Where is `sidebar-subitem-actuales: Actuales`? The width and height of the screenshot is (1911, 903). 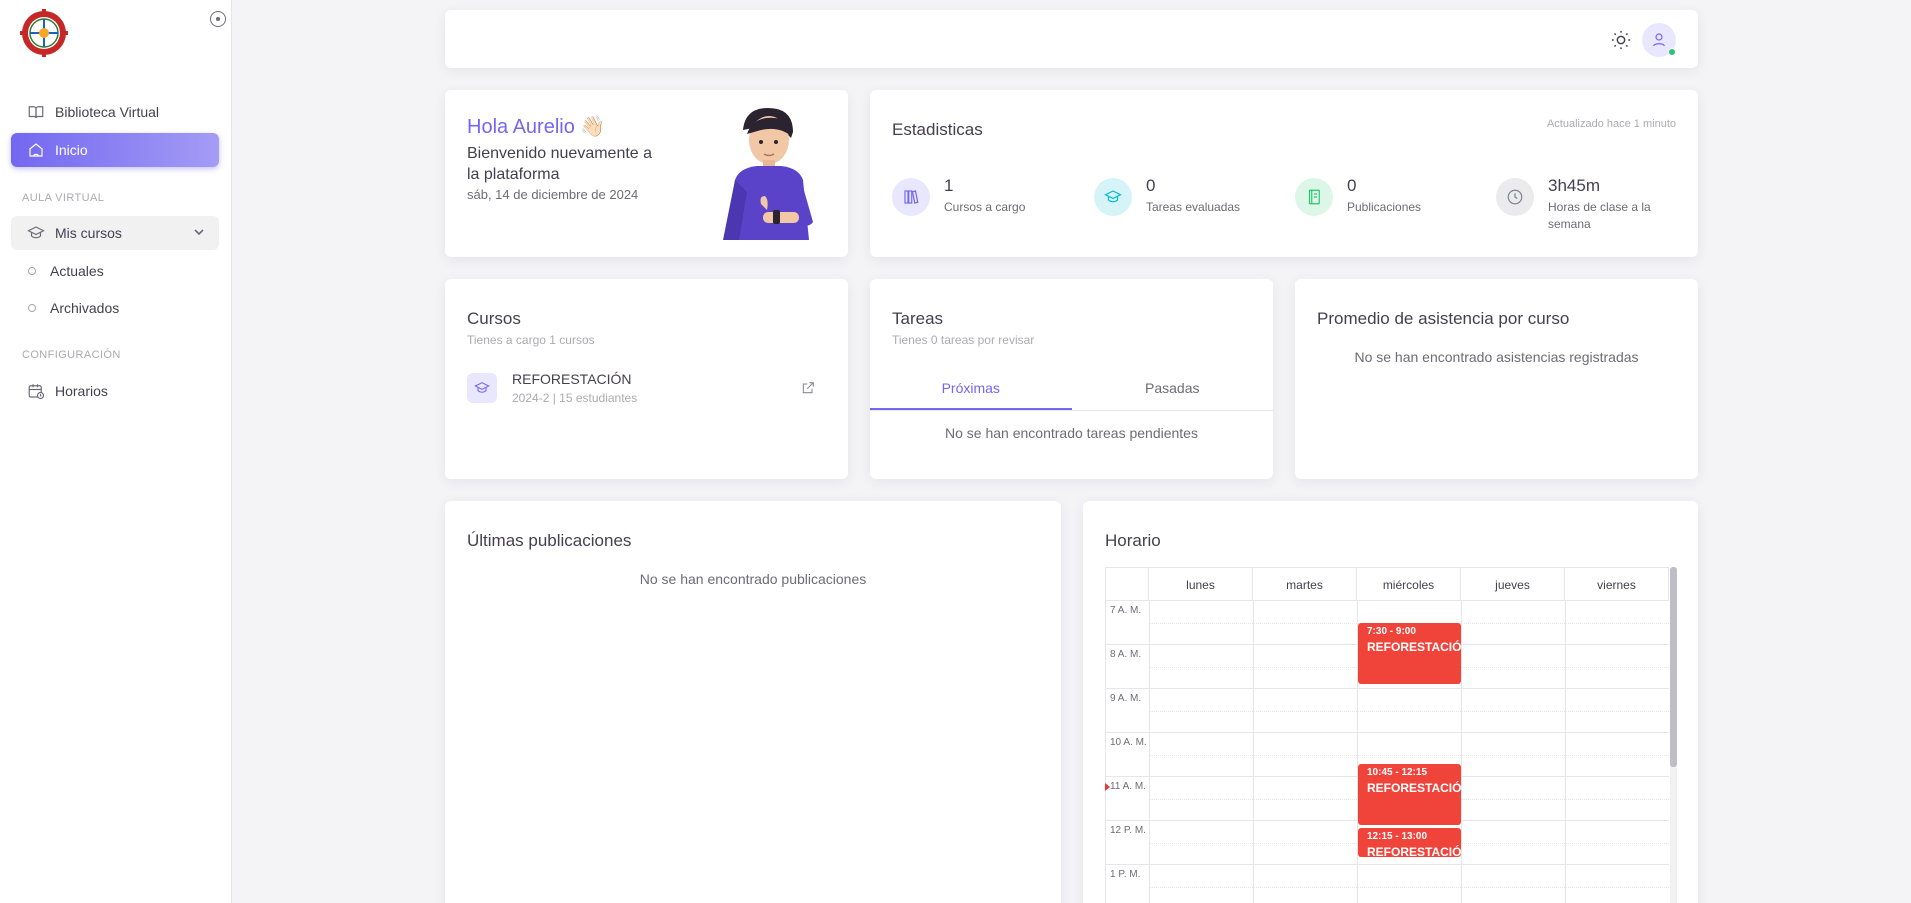 sidebar-subitem-actuales: Actuales is located at coordinates (66, 271).